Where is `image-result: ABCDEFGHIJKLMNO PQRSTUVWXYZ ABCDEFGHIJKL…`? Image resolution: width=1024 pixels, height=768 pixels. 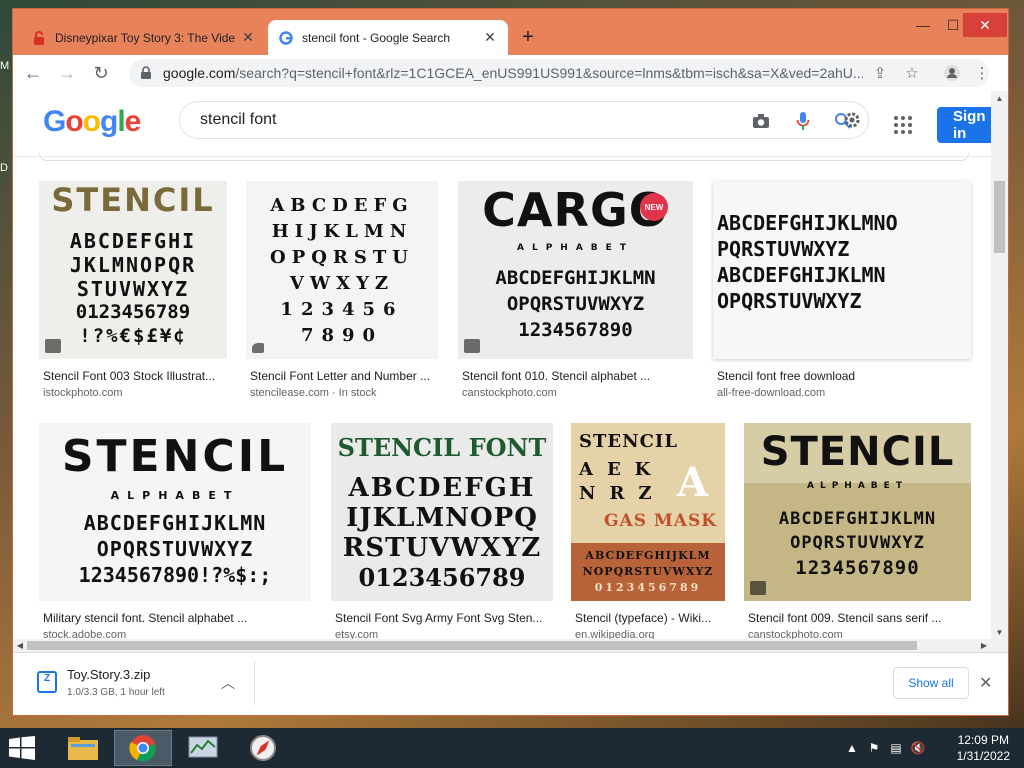
image-result: ABCDEFGHIJKLMNO PQRSTUVWXYZ ABCDEFGHIJKL… is located at coordinates (842, 291).